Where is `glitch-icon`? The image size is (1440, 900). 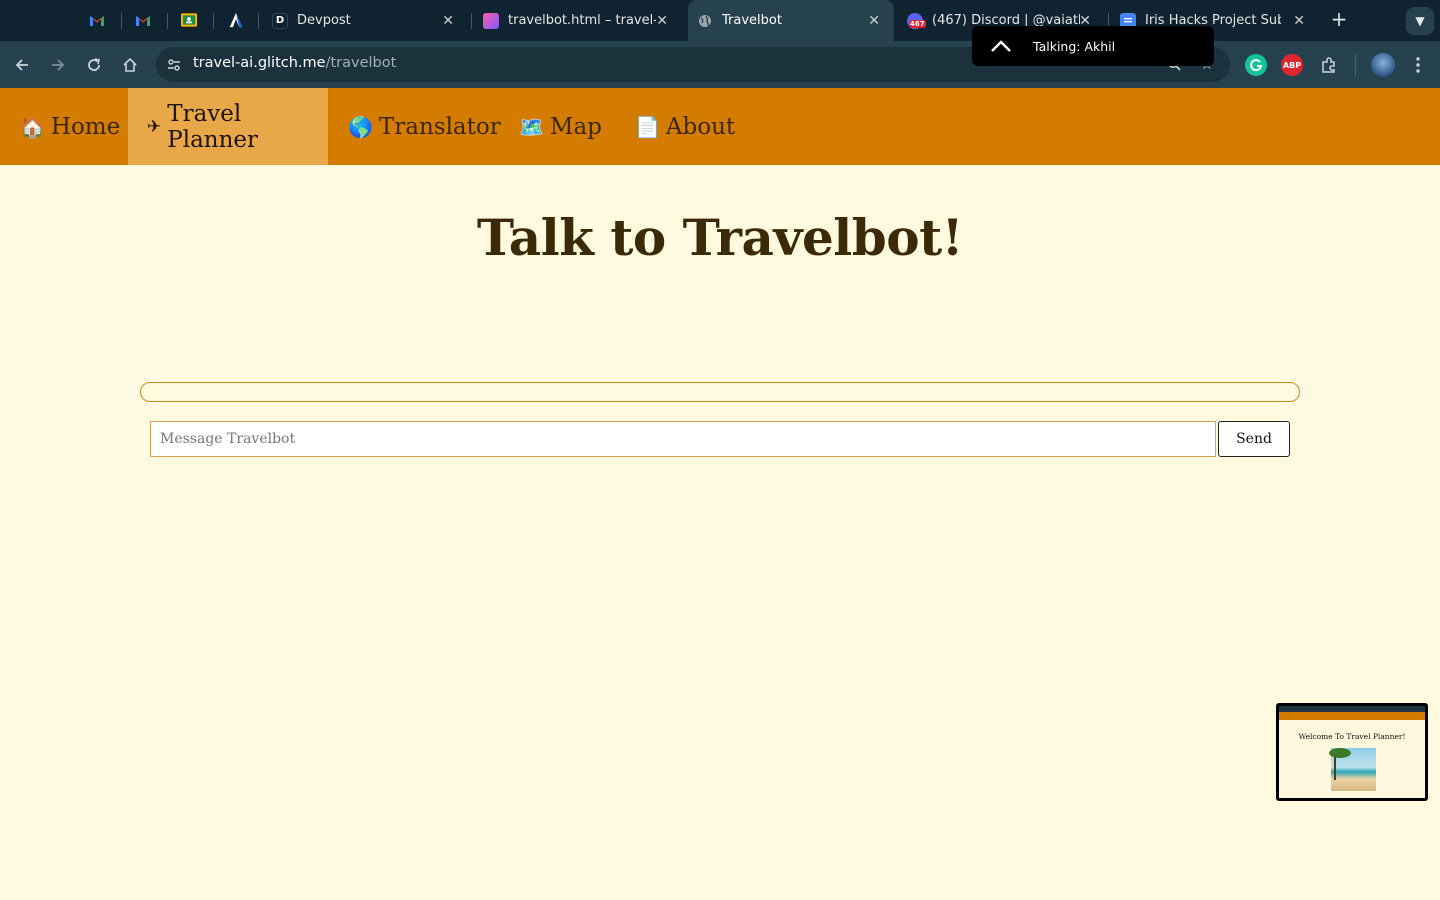 glitch-icon is located at coordinates (491, 20).